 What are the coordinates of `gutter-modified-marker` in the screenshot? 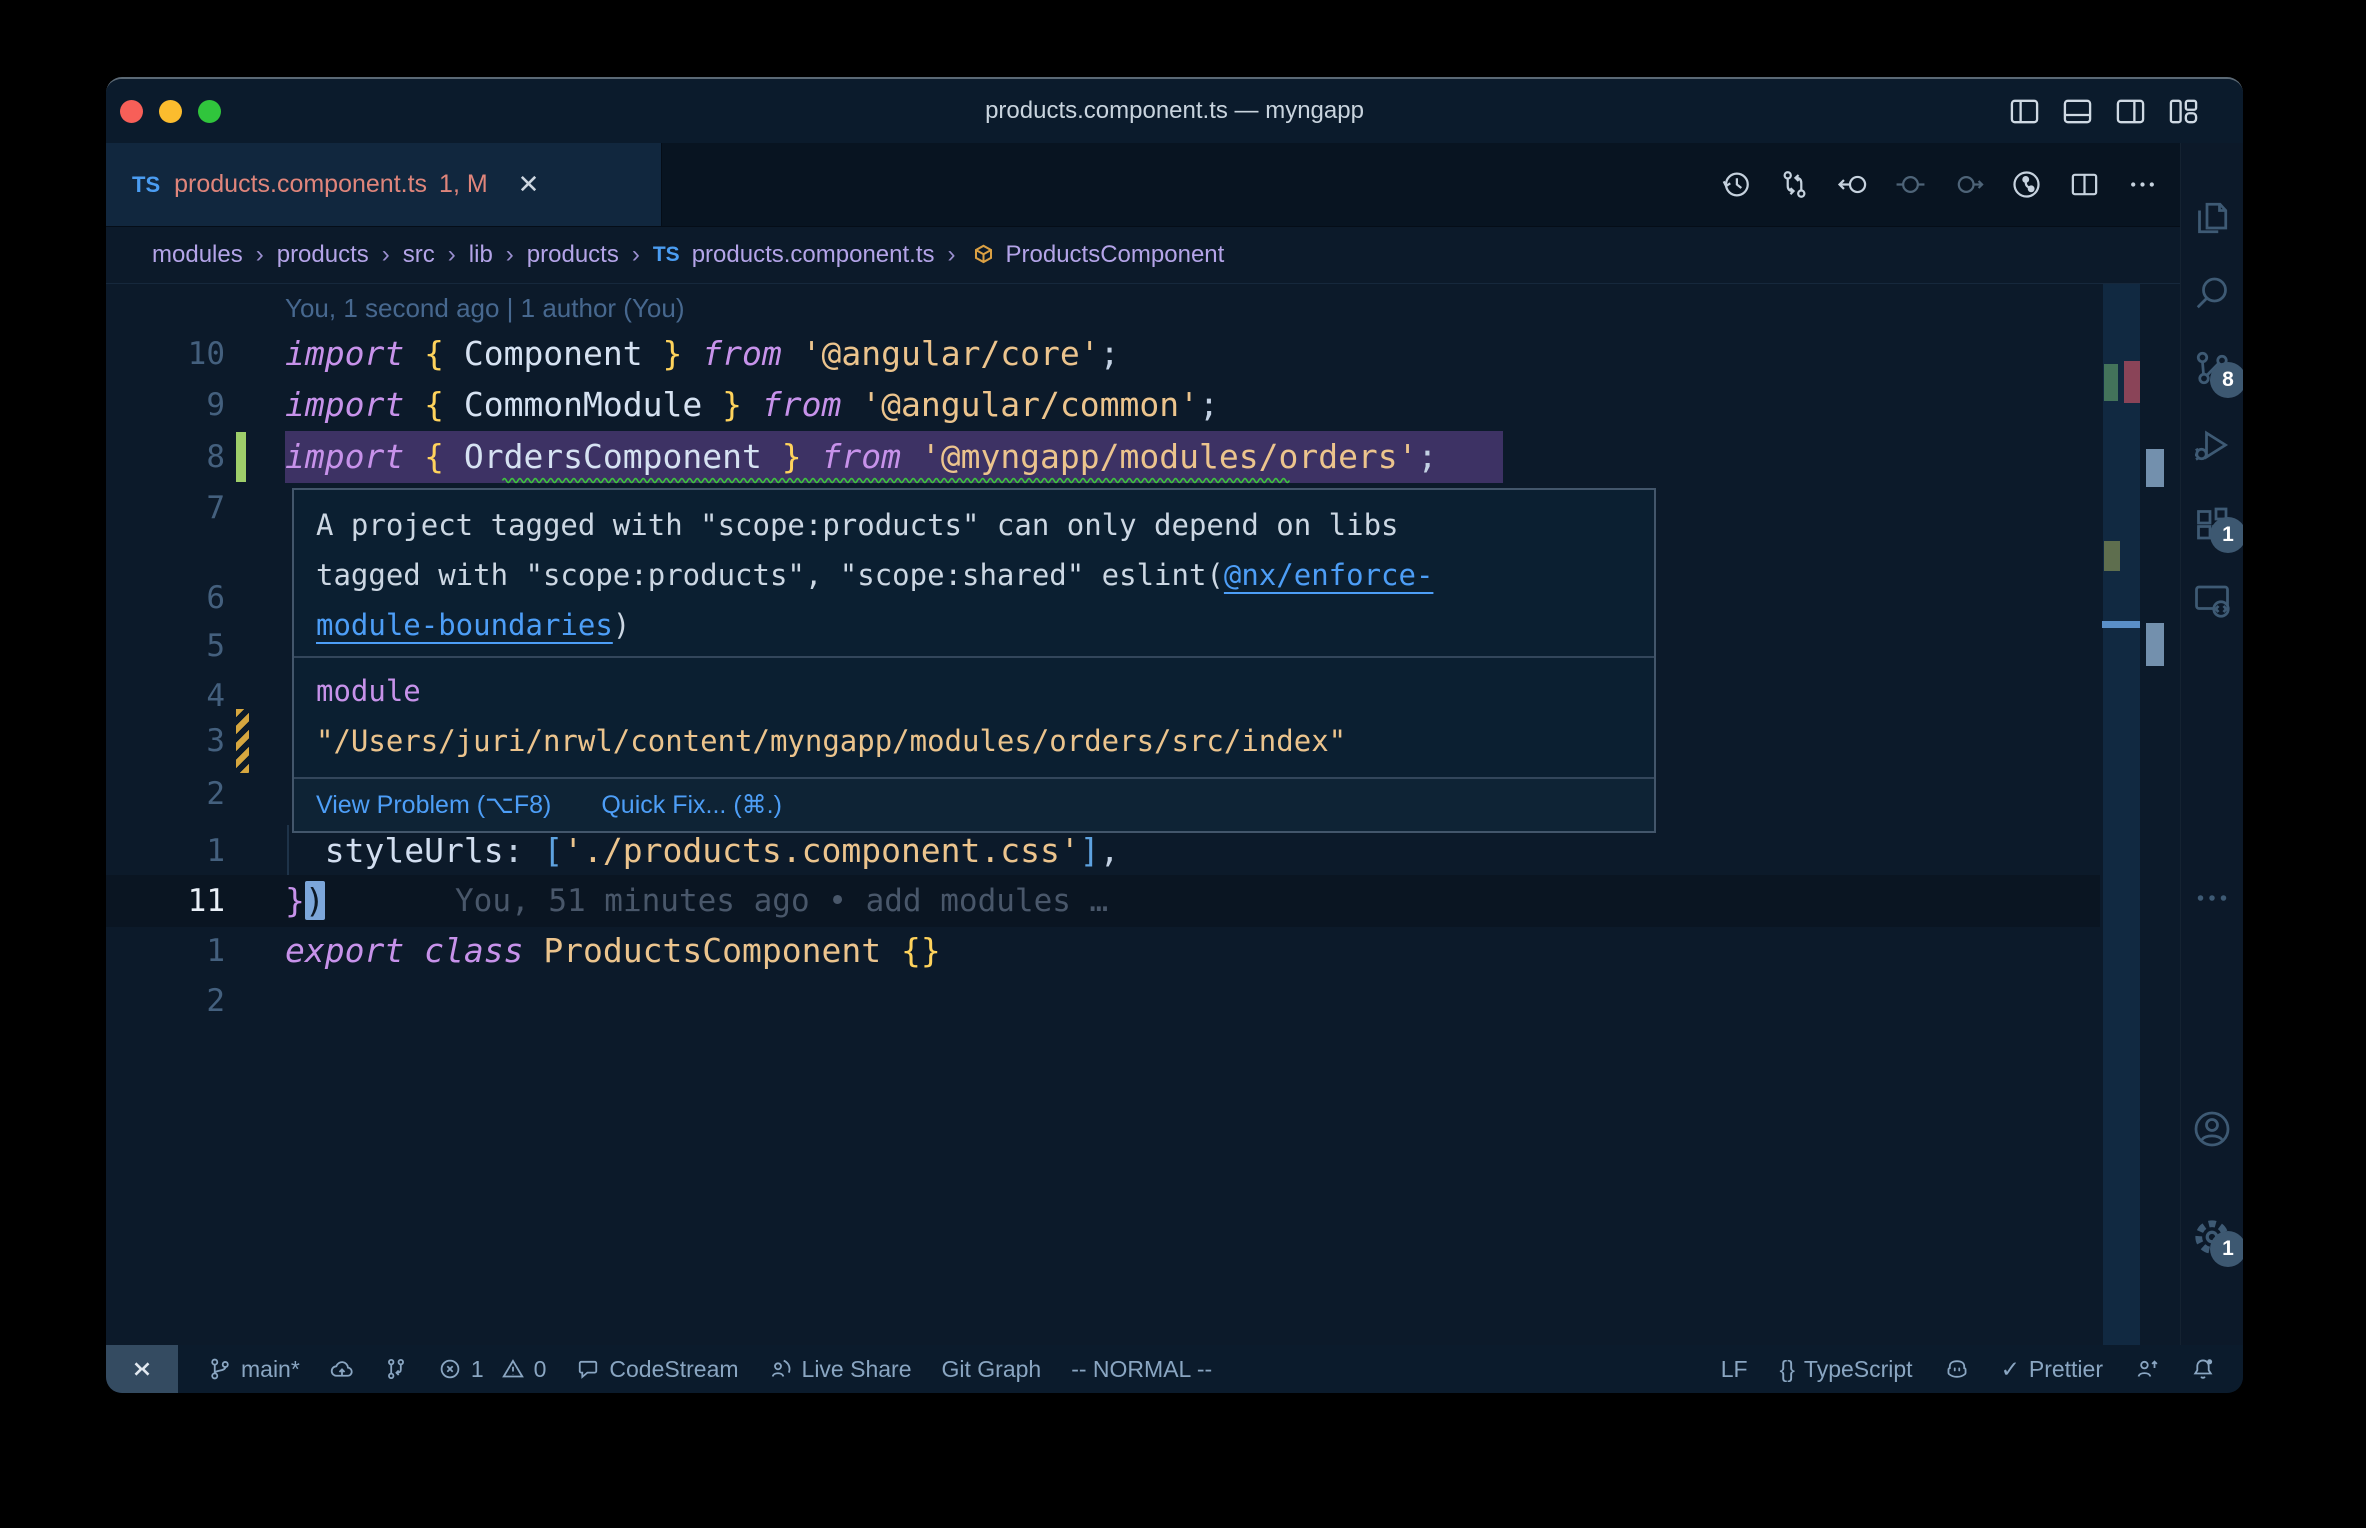 It's located at (242, 741).